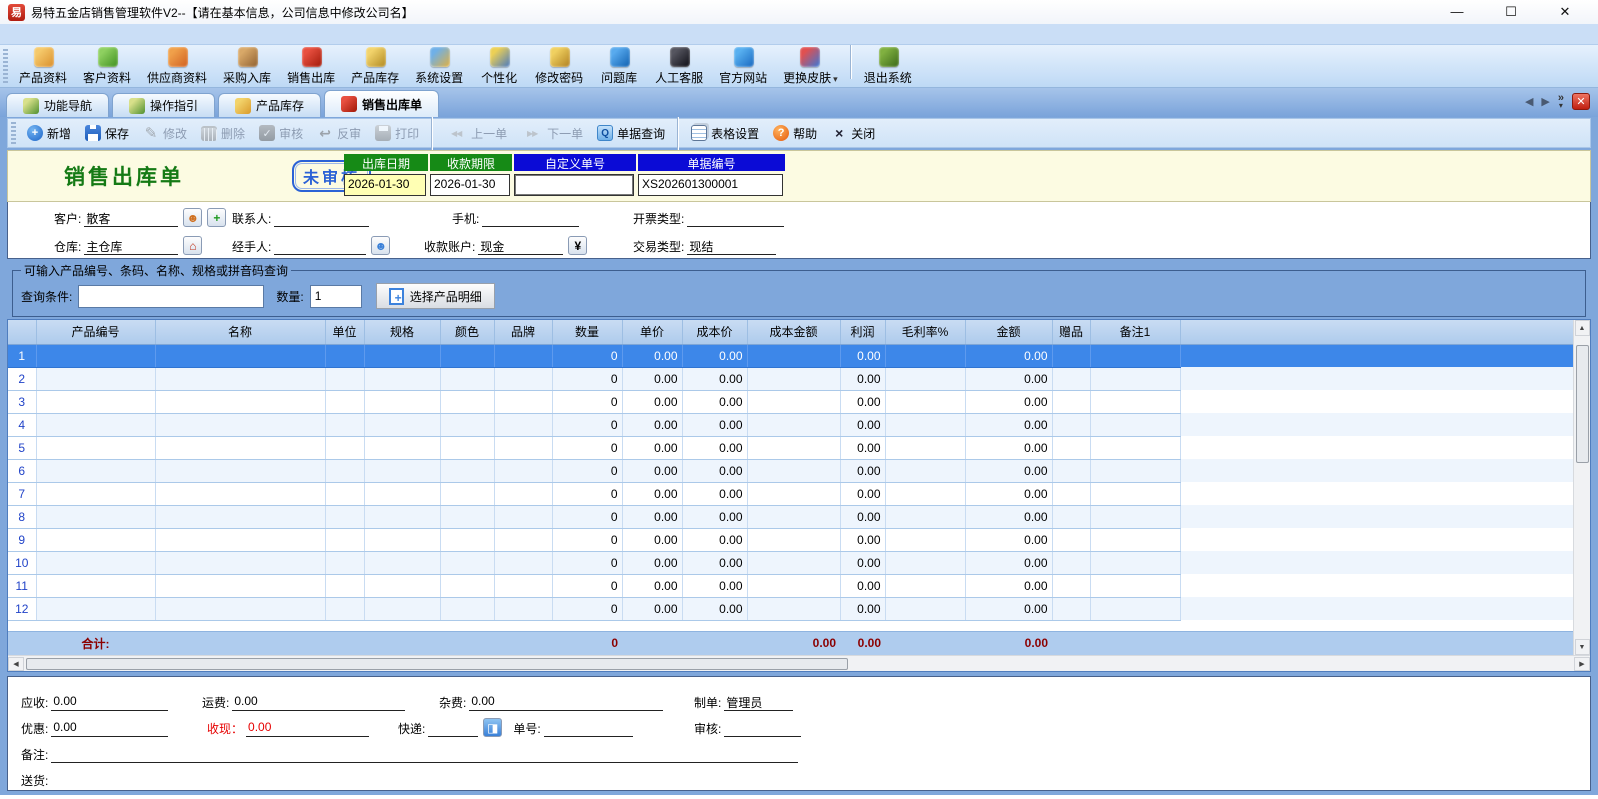 The image size is (1598, 799). I want to click on table-row: 12 0 0.00 0.00 0.00 0.00, so click(790, 609).